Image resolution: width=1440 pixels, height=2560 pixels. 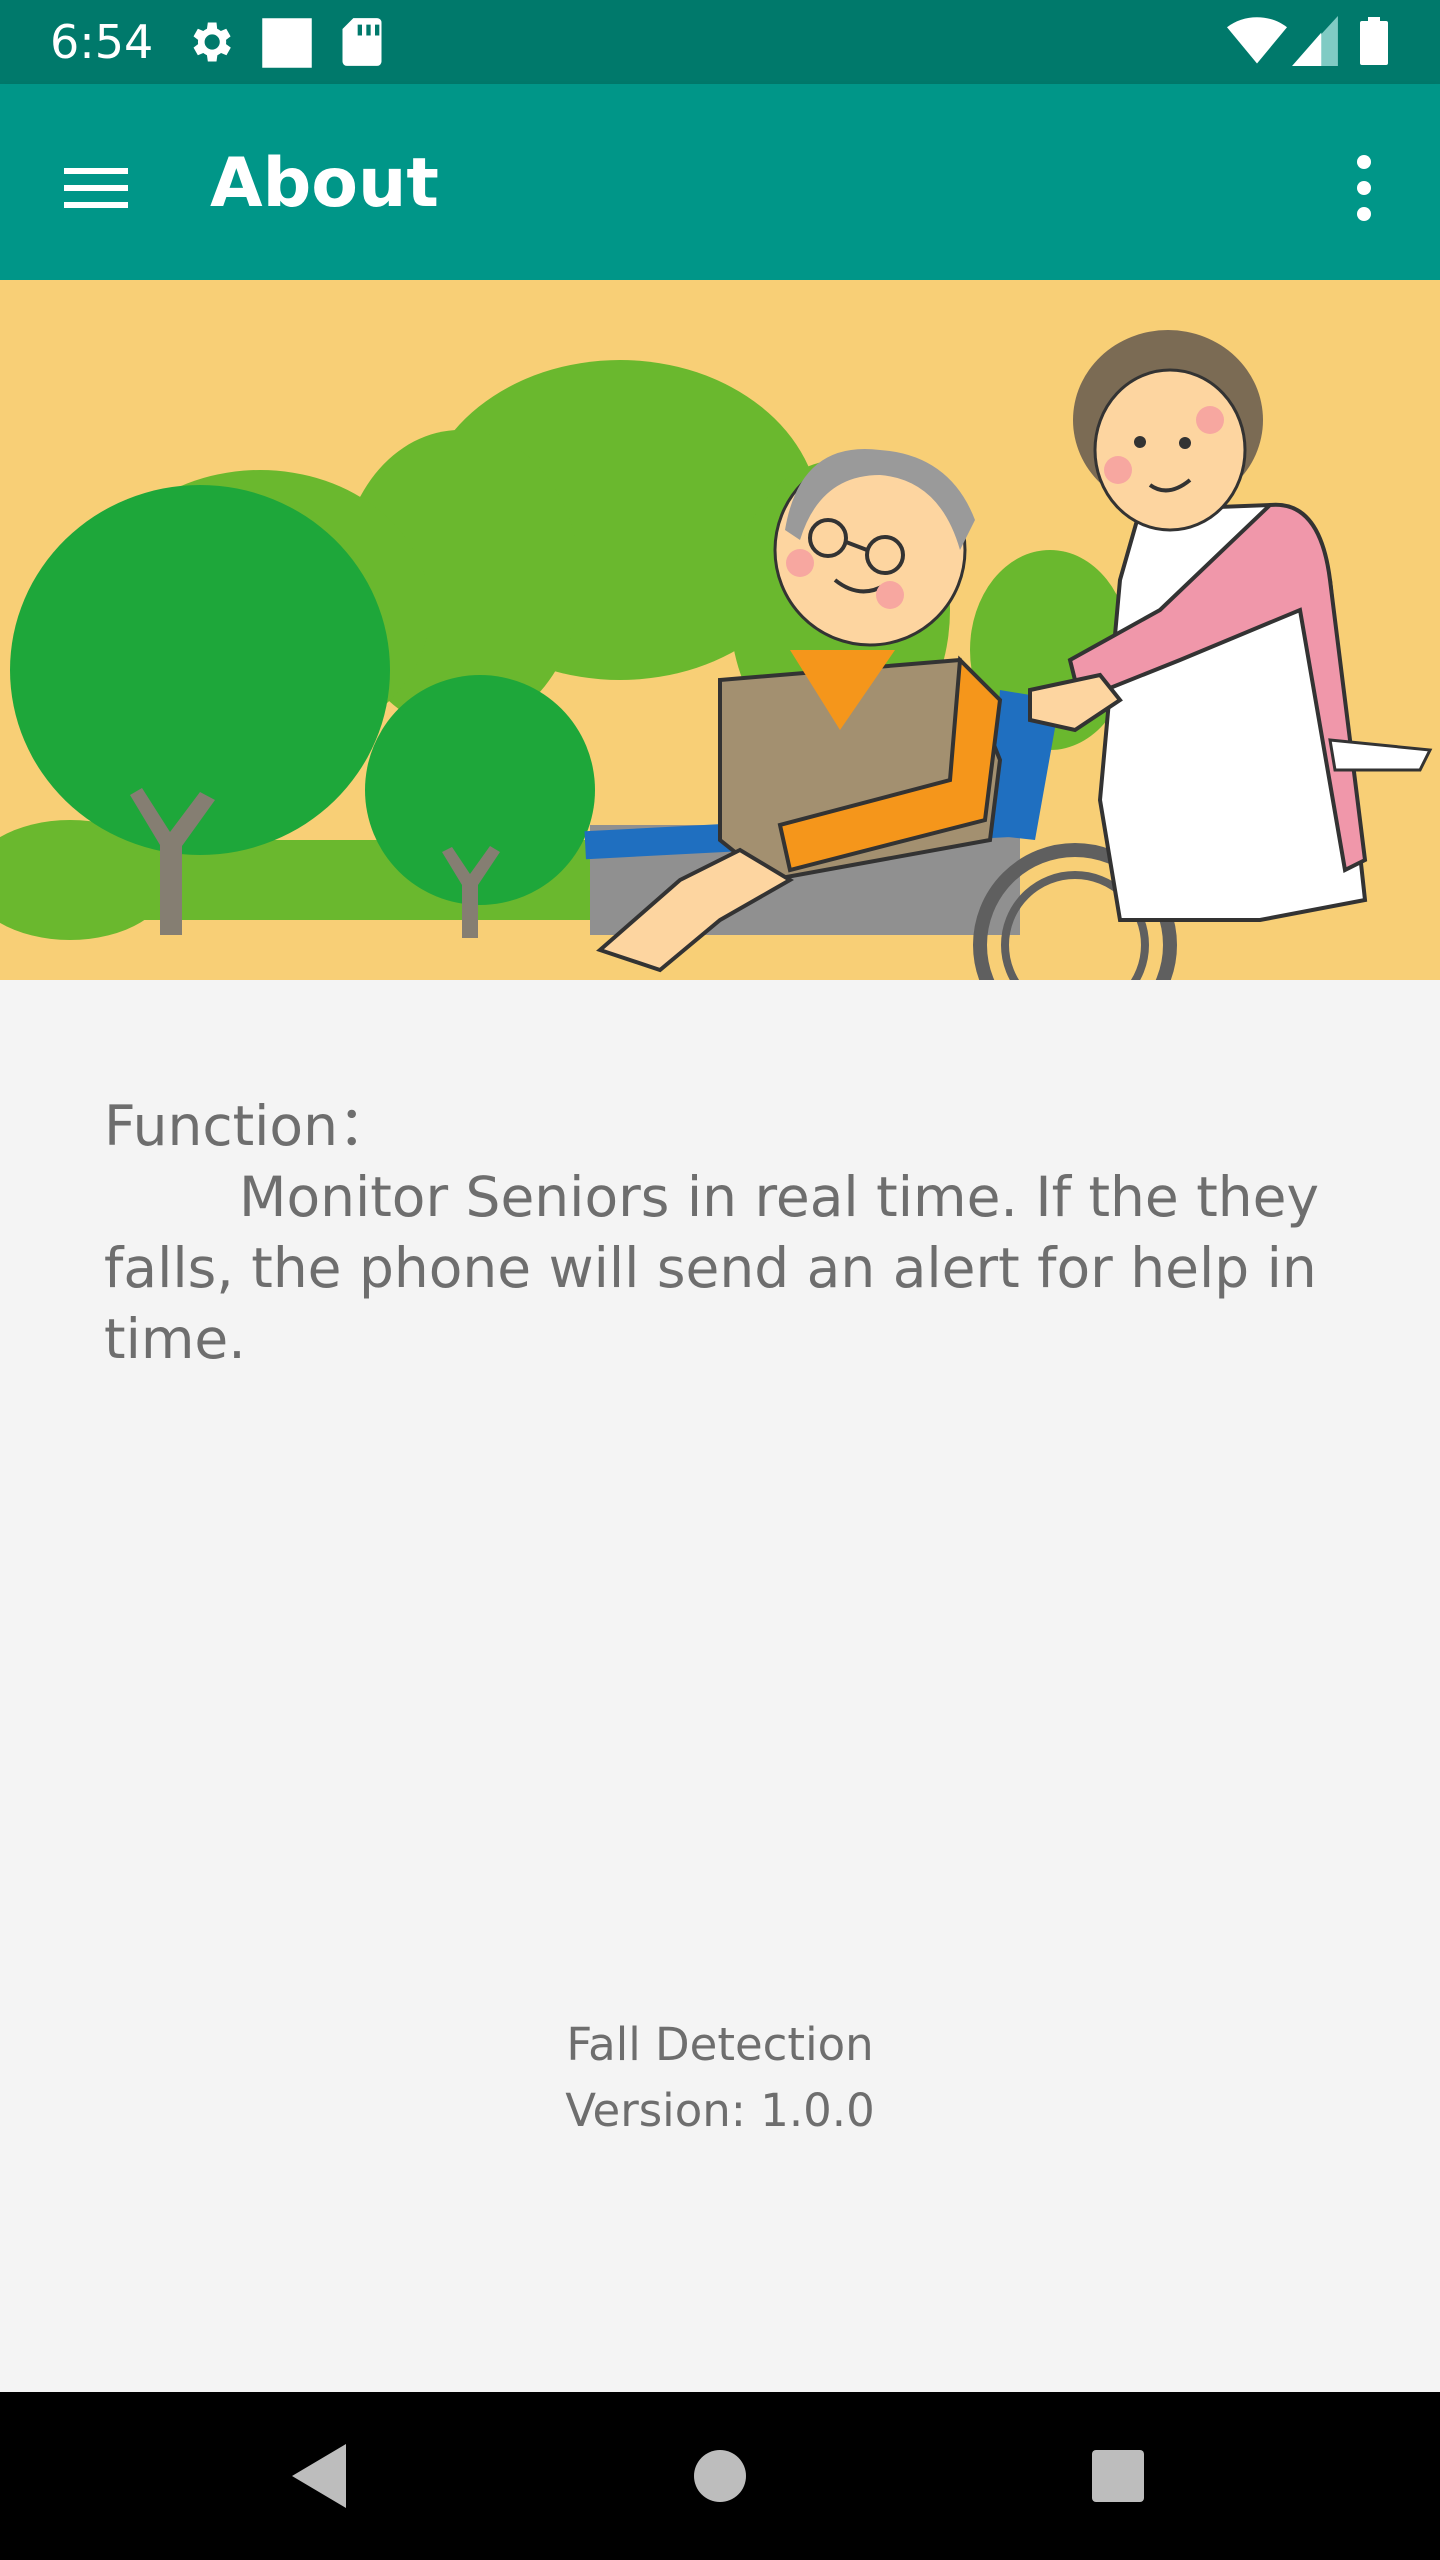 I want to click on app-bar: About, so click(x=720, y=182).